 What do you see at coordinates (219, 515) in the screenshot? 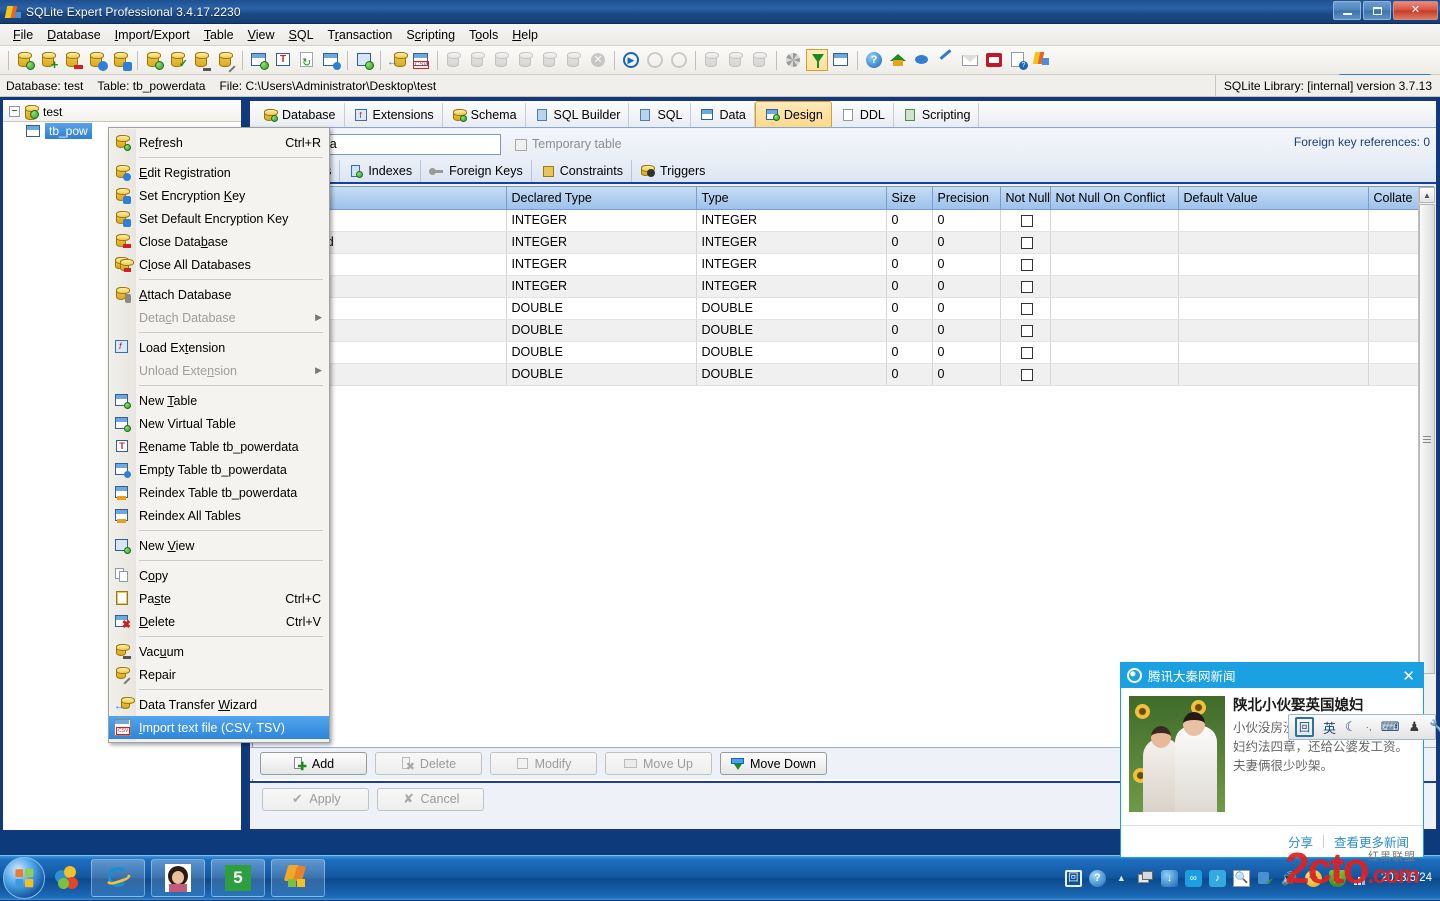
I see `context-menu-item-reindex-all-tables: Reindex All Tables` at bounding box center [219, 515].